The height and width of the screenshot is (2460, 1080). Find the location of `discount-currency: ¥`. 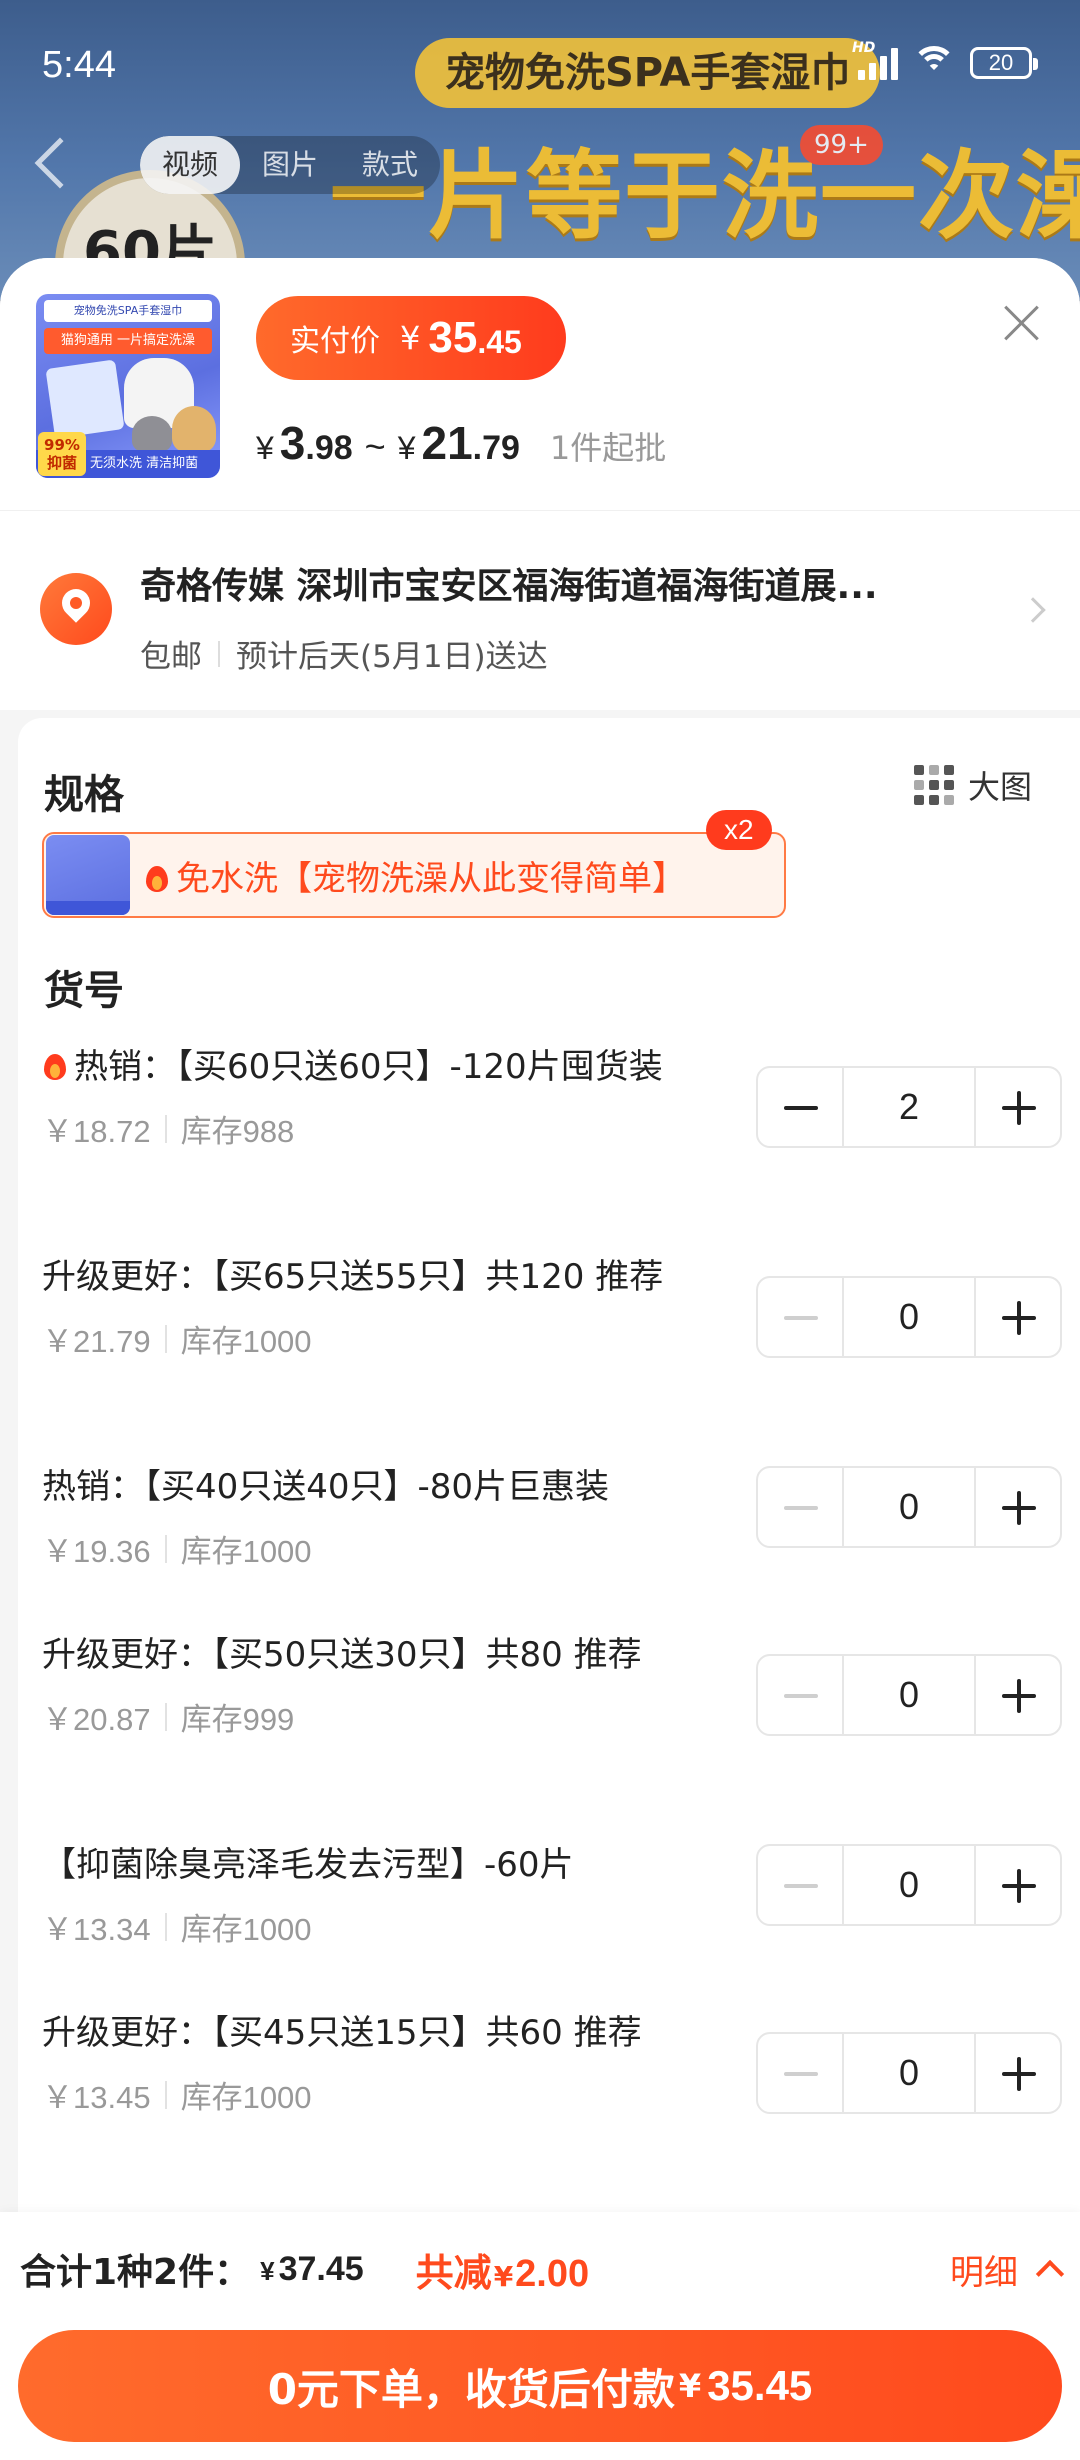

discount-currency: ¥ is located at coordinates (503, 2276).